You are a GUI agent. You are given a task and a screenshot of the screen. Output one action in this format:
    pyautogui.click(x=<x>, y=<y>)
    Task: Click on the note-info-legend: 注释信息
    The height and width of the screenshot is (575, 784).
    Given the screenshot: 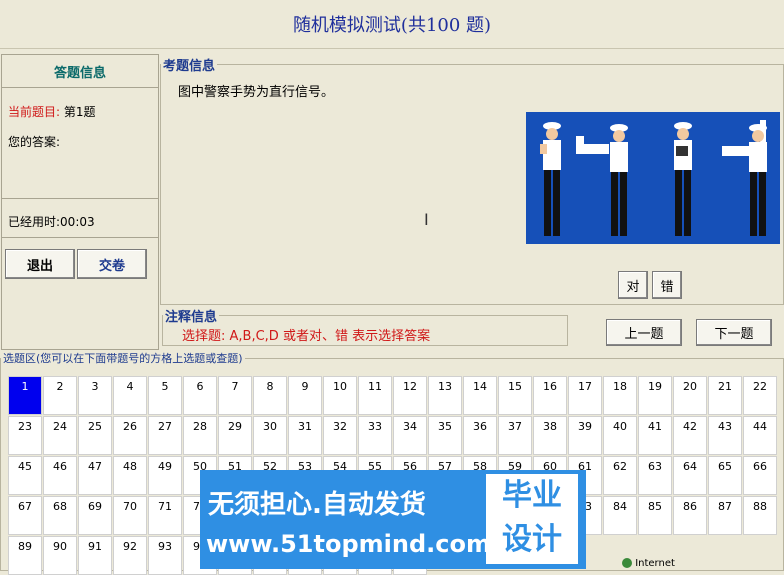 What is the action you would take?
    pyautogui.click(x=191, y=317)
    